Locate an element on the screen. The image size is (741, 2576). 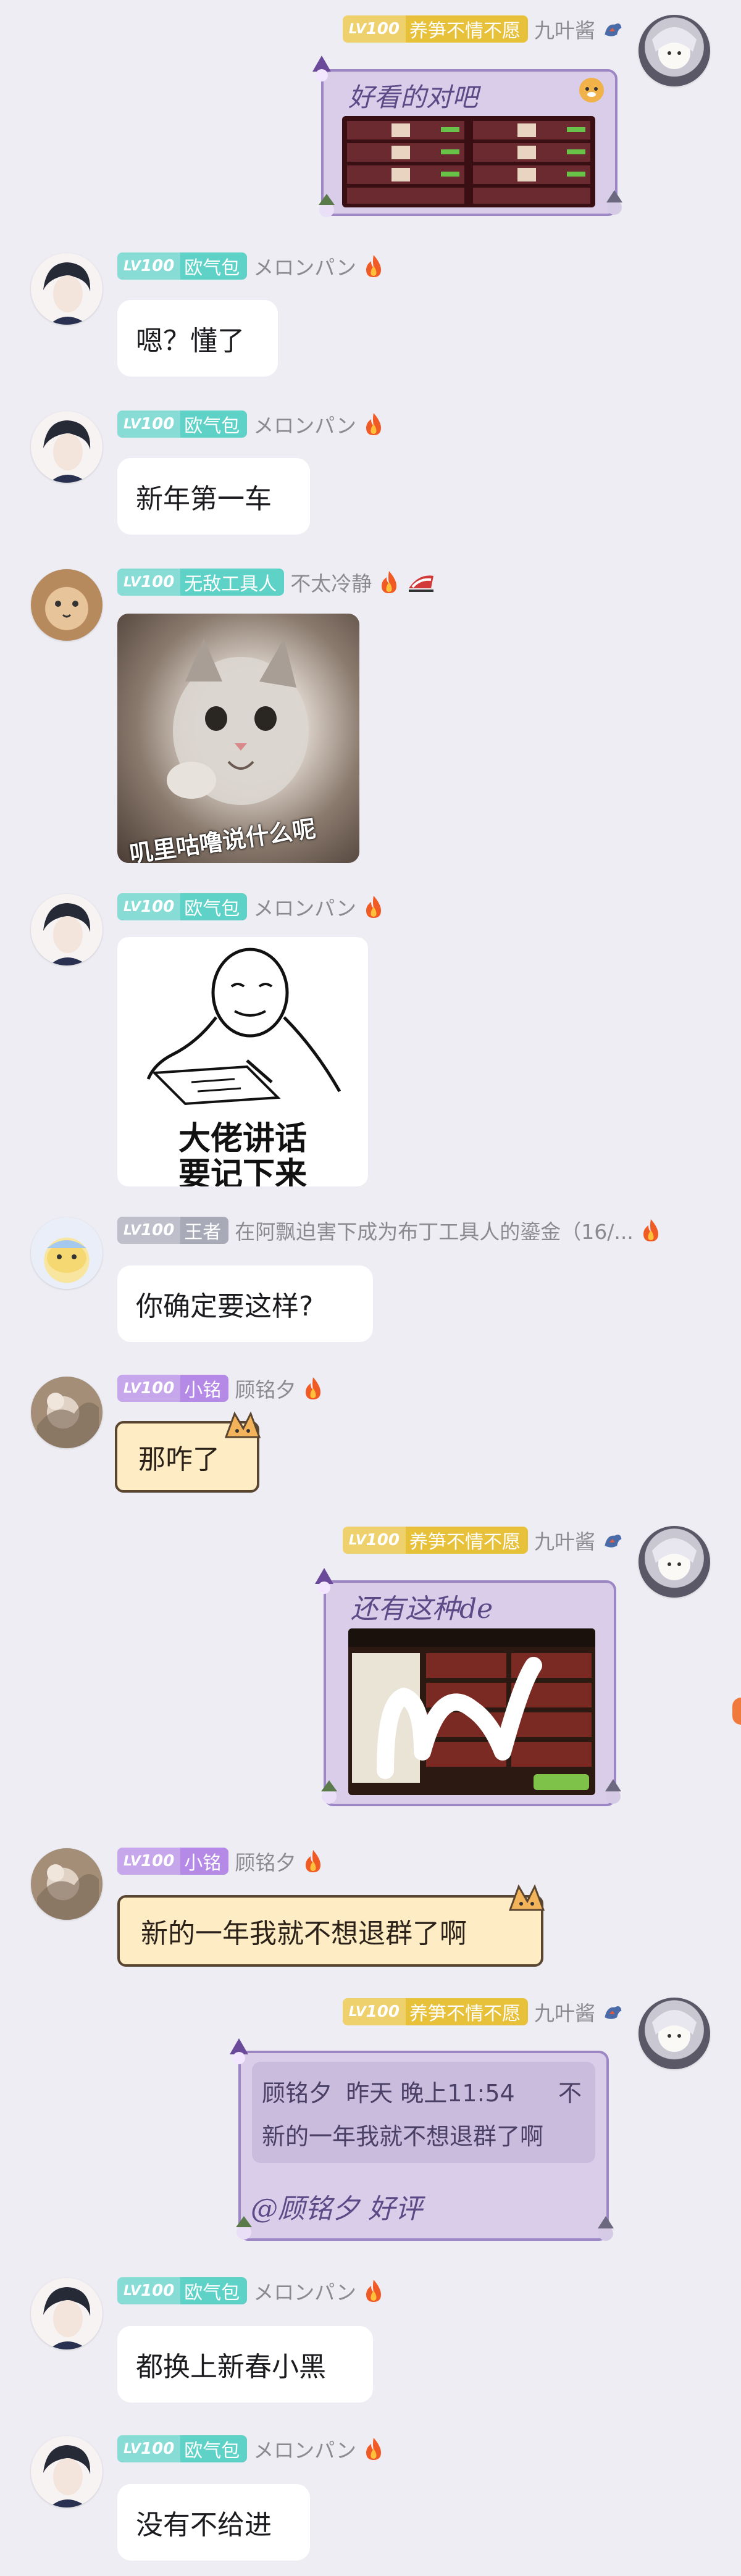
quote-more: 不 is located at coordinates (570, 2093).